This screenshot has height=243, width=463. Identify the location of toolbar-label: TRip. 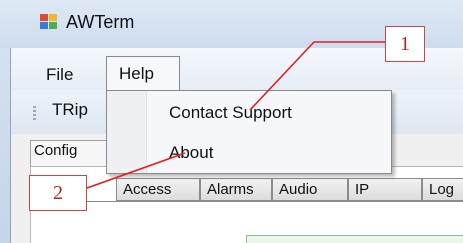
(70, 110).